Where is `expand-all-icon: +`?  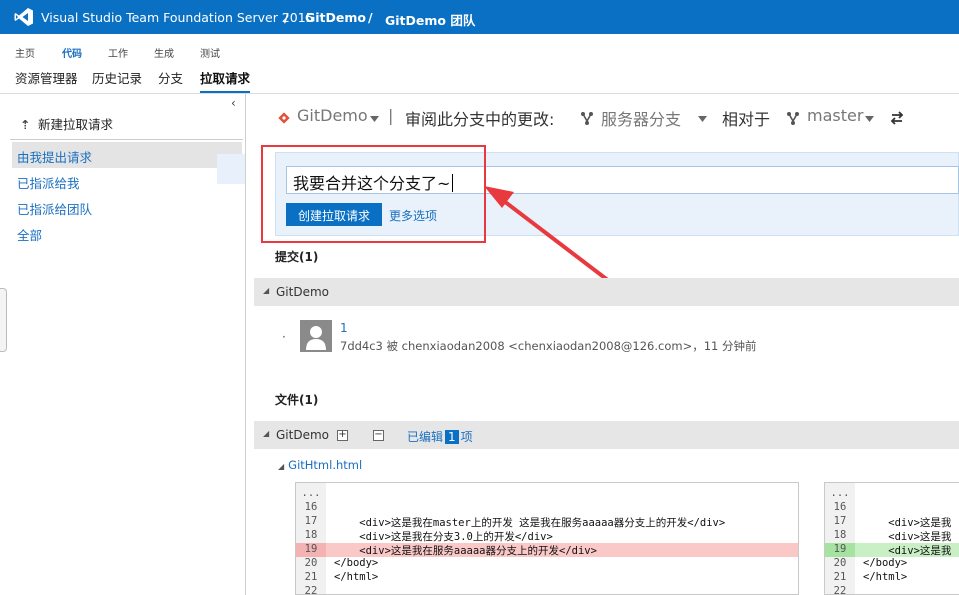
expand-all-icon: + is located at coordinates (342, 435).